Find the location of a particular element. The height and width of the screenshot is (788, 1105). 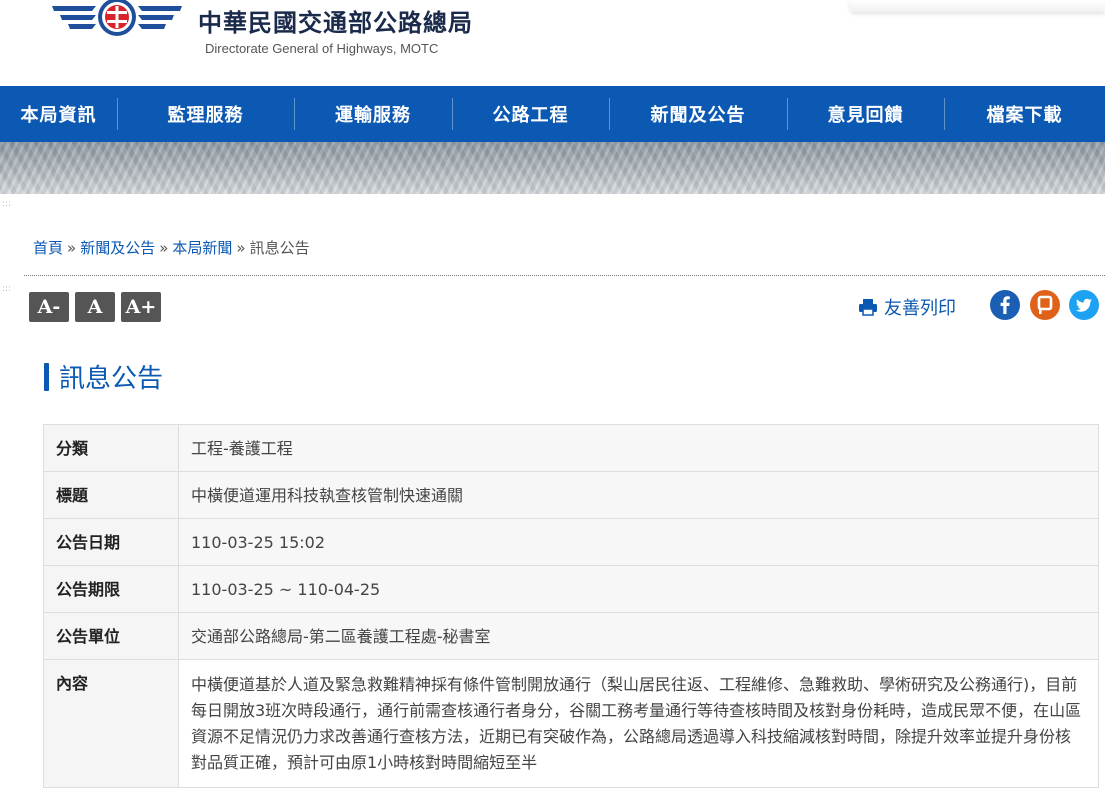

banner-image is located at coordinates (552, 168).